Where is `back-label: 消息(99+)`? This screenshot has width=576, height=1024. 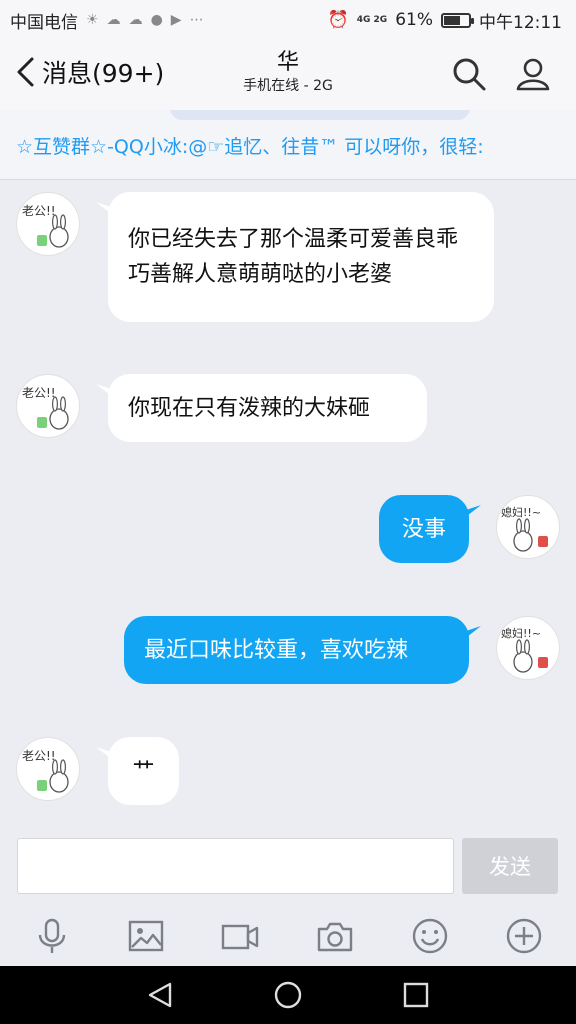 back-label: 消息(99+) is located at coordinates (103, 73).